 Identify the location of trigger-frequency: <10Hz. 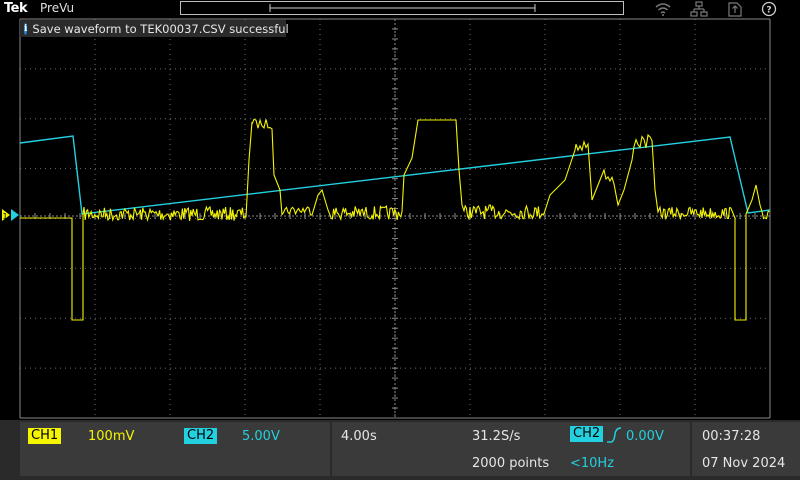
(592, 463).